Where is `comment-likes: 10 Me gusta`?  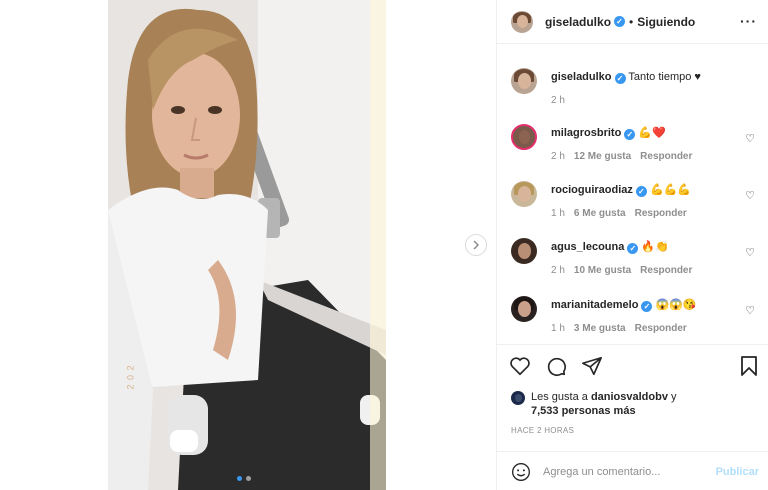
comment-likes: 10 Me gusta is located at coordinates (602, 271).